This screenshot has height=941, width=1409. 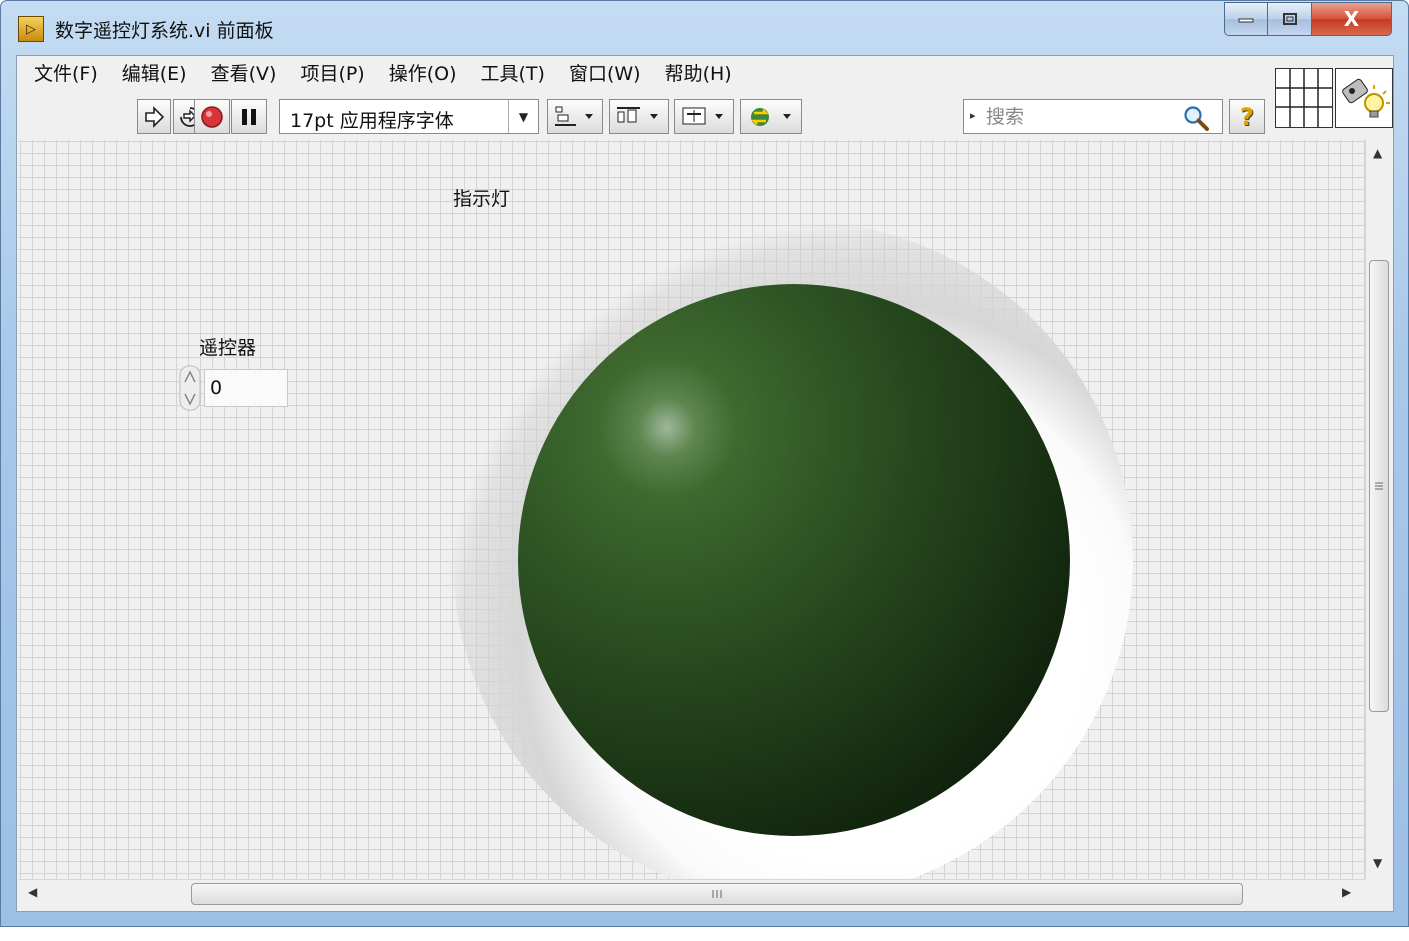 I want to click on resize-objects-icon, so click(x=702, y=115).